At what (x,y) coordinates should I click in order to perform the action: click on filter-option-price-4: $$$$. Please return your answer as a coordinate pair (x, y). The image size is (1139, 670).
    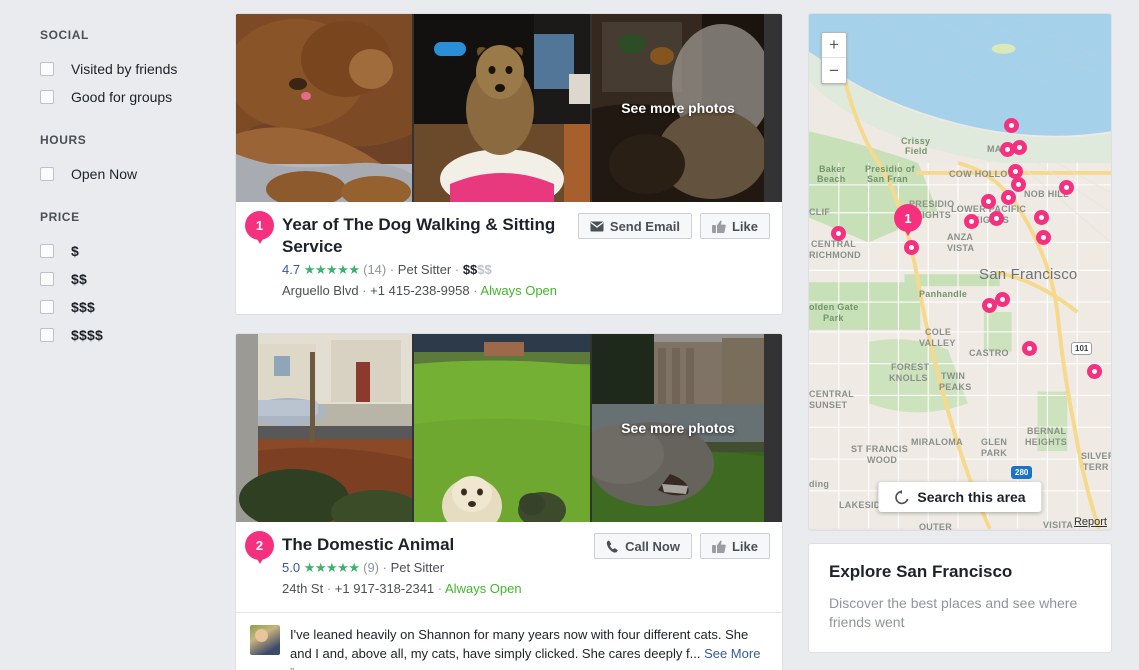
    Looking at the image, I should click on (137, 335).